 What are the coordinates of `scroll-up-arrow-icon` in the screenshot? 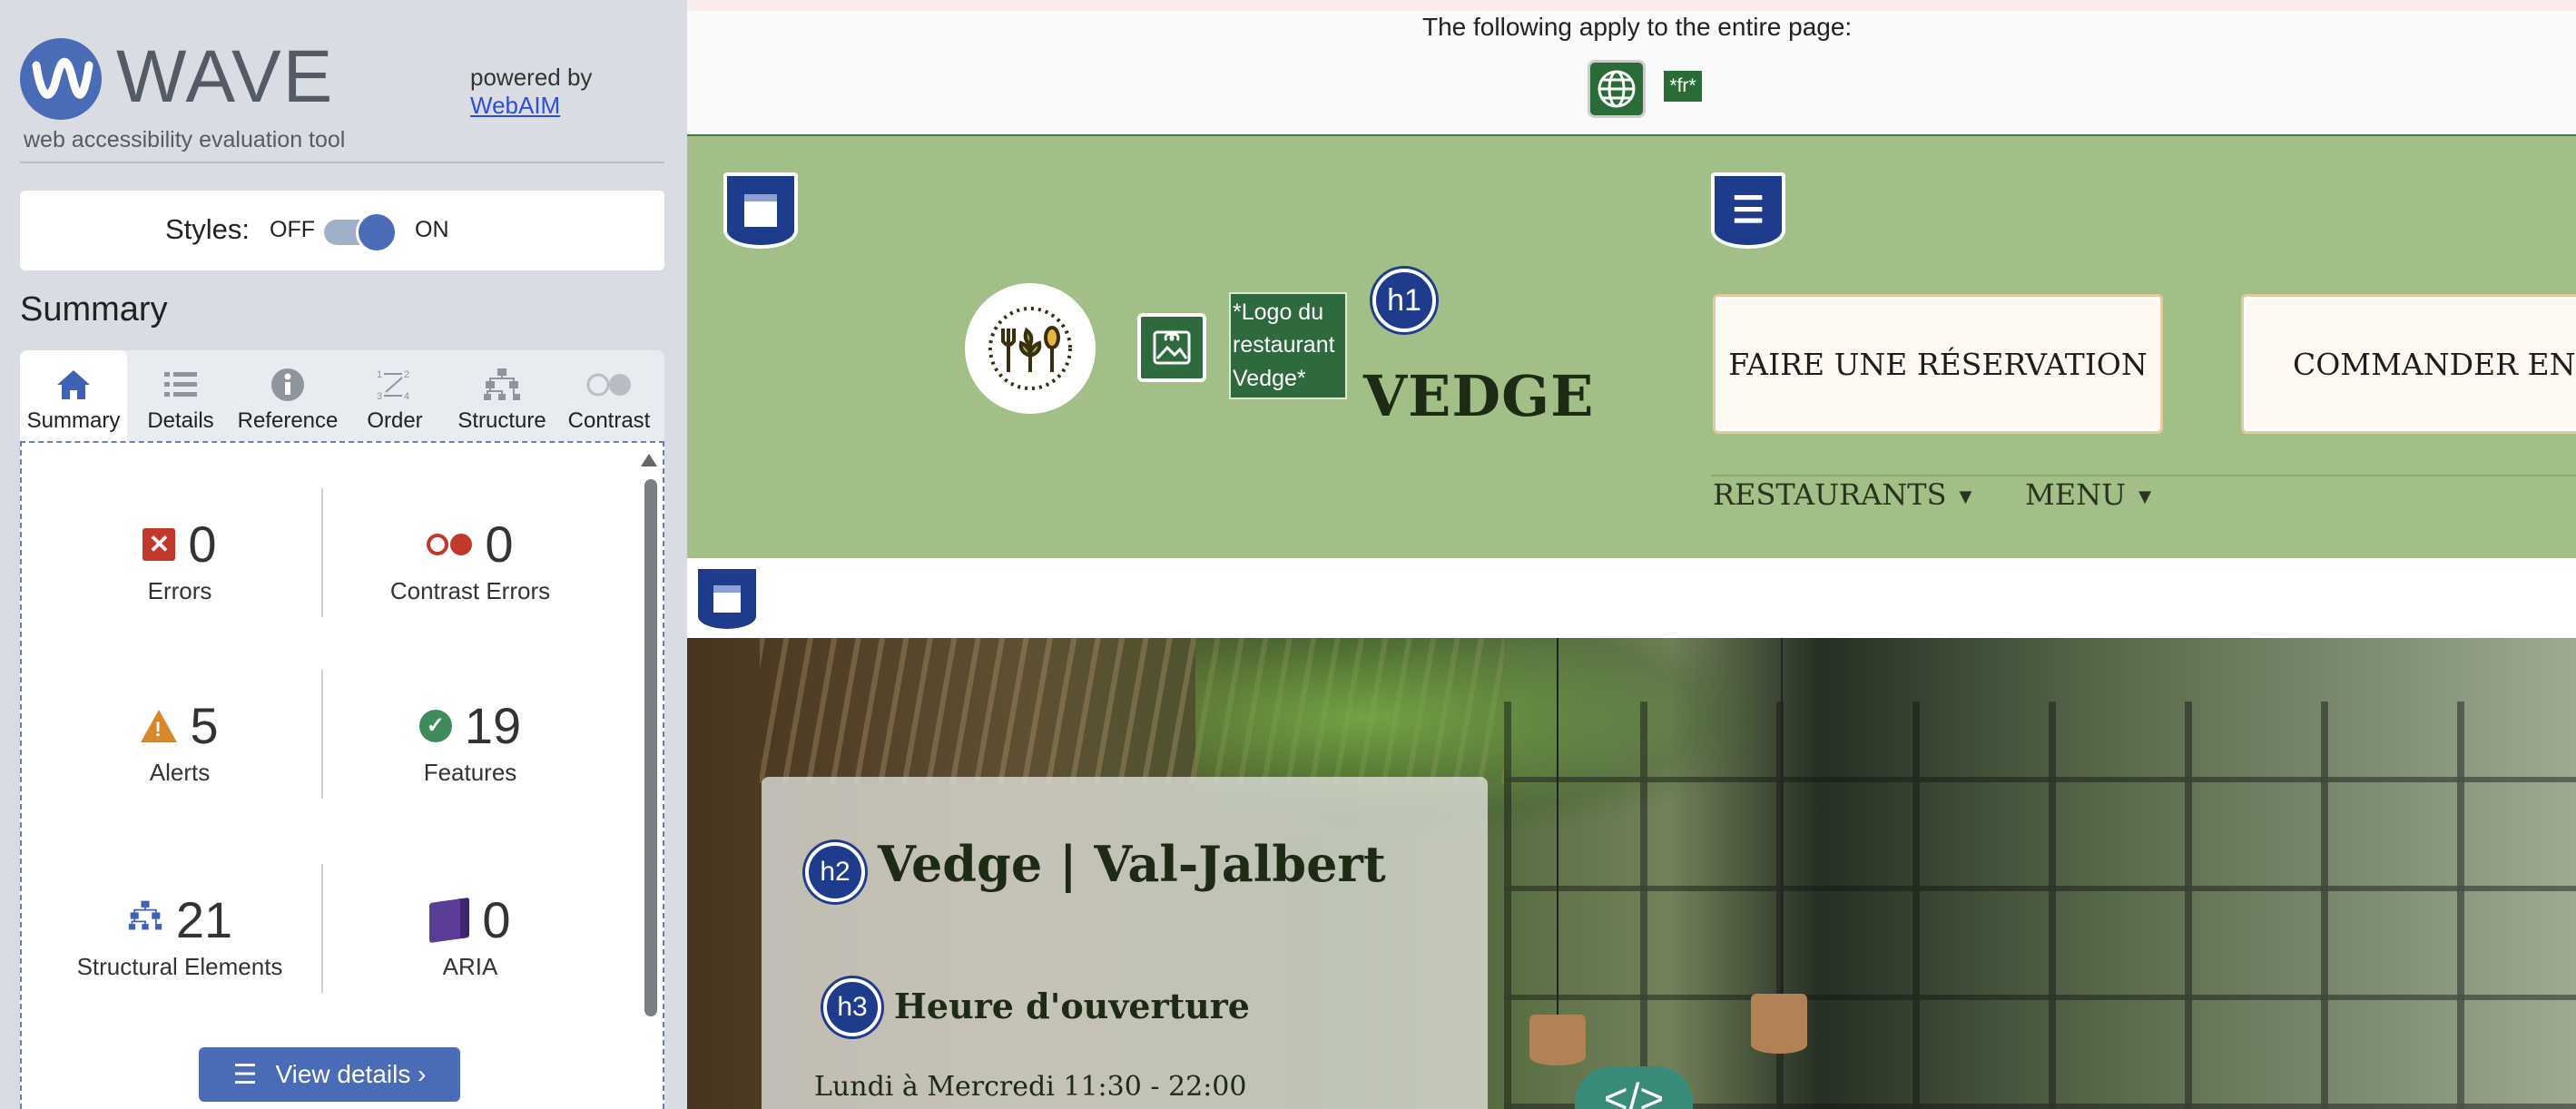 It's located at (649, 460).